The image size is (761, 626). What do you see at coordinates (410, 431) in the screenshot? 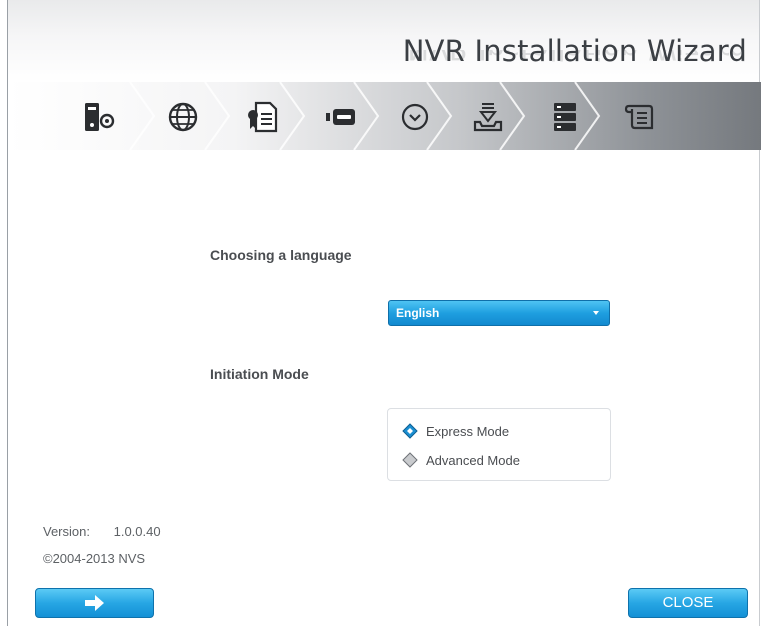
I see `radio-selected-icon` at bounding box center [410, 431].